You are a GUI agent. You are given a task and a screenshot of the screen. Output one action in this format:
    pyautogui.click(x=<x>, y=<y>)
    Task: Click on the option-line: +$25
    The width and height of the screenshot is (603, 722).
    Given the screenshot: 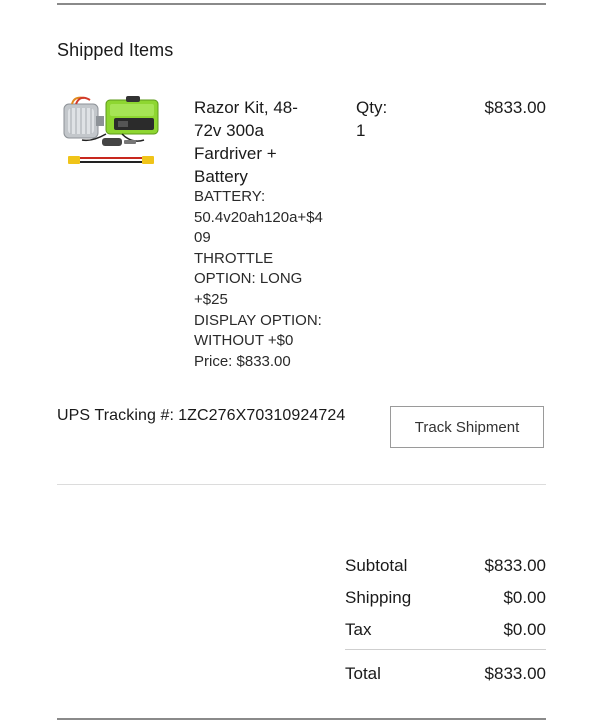 What is the action you would take?
    pyautogui.click(x=211, y=299)
    